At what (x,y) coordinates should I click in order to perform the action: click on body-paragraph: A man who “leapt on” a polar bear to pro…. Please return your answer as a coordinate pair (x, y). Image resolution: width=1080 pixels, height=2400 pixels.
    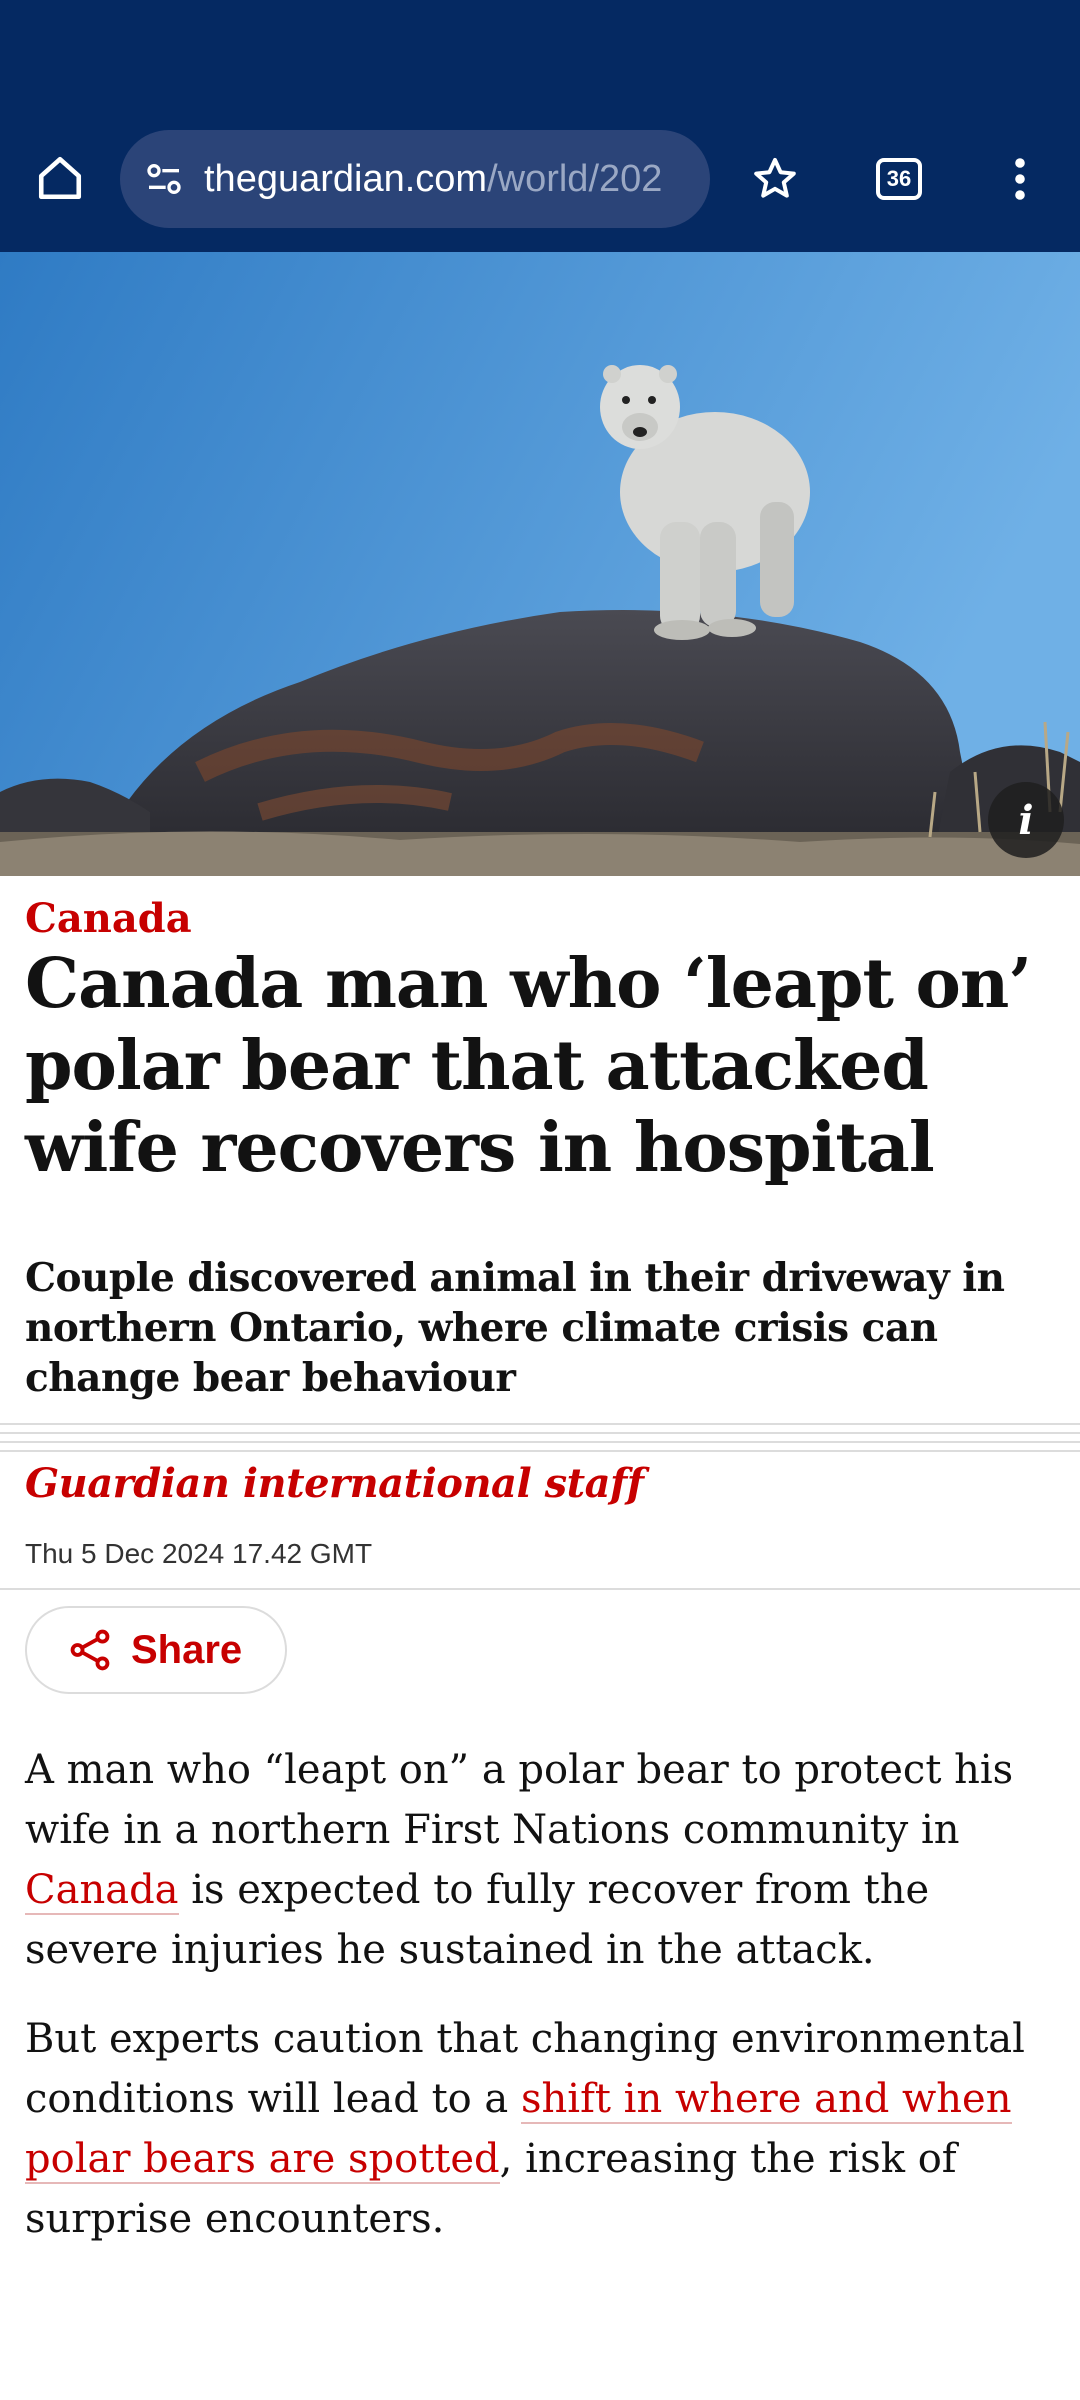
    Looking at the image, I should click on (542, 1860).